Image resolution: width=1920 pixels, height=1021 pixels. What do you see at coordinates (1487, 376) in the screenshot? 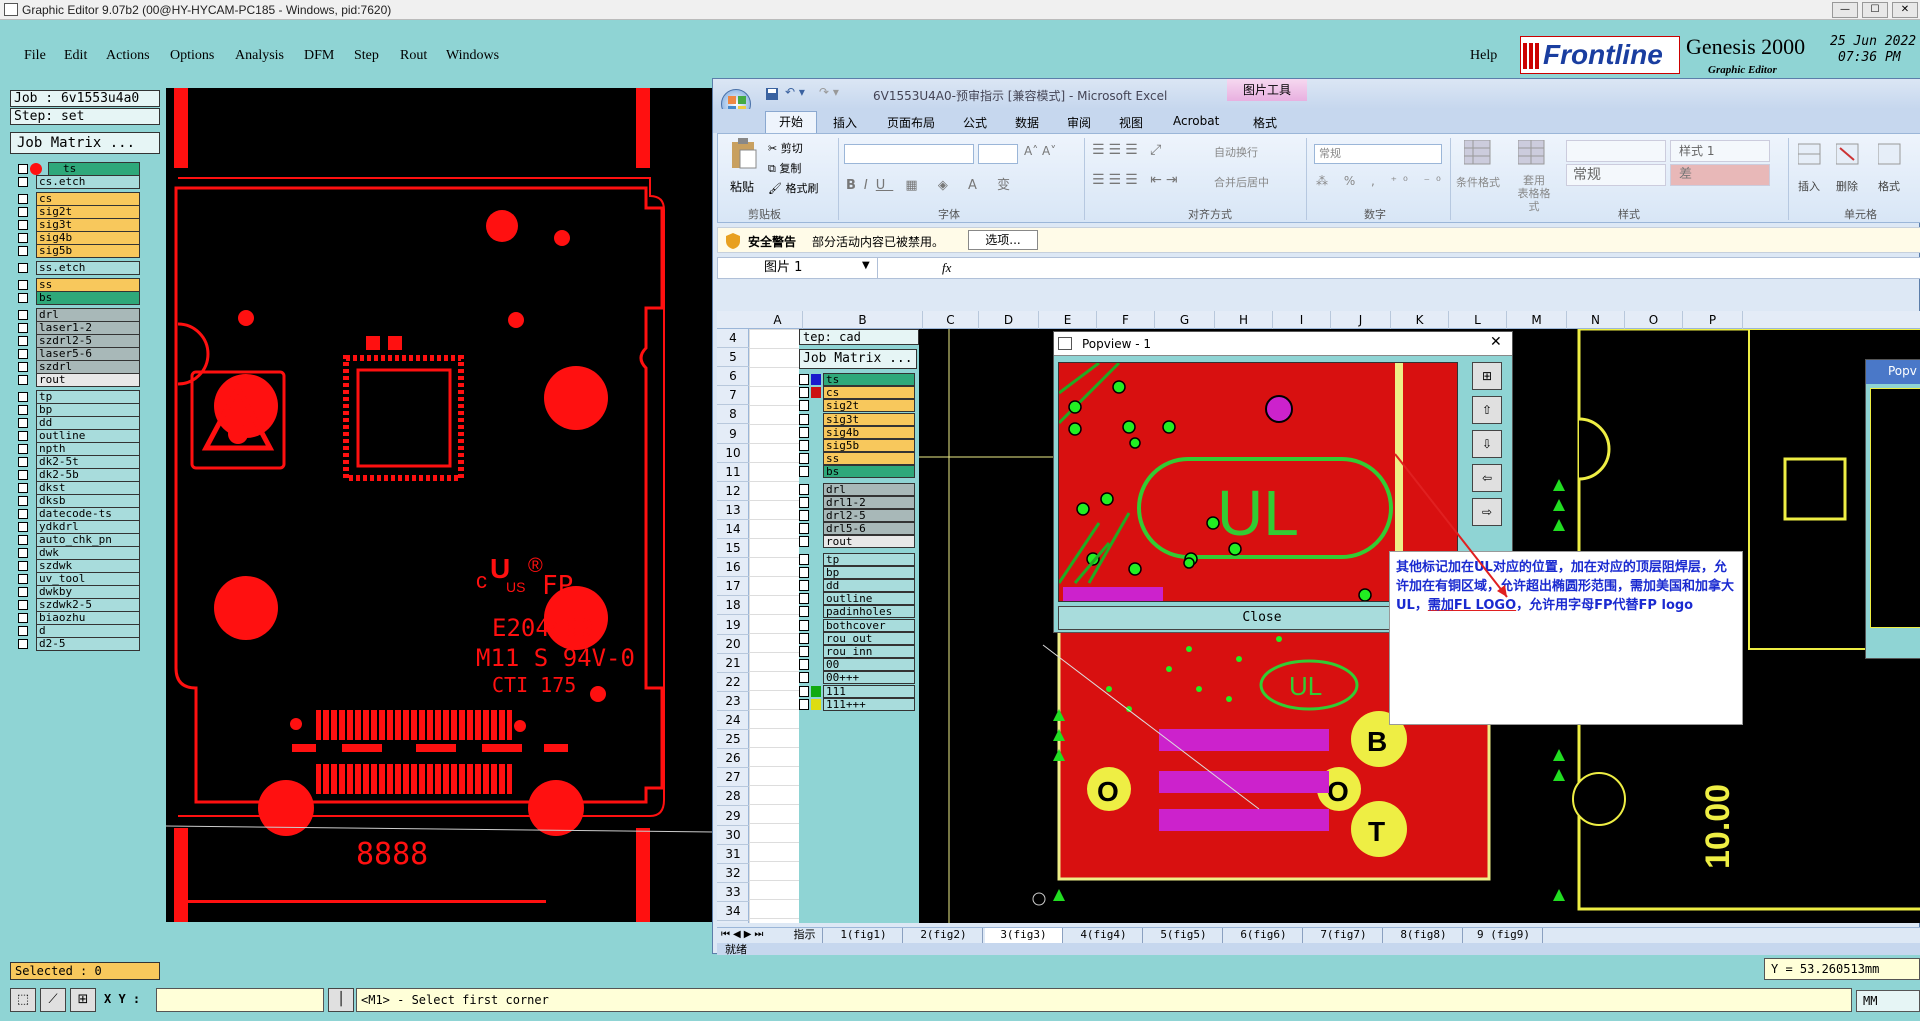
I see `popview-zoom-icon: ⊞` at bounding box center [1487, 376].